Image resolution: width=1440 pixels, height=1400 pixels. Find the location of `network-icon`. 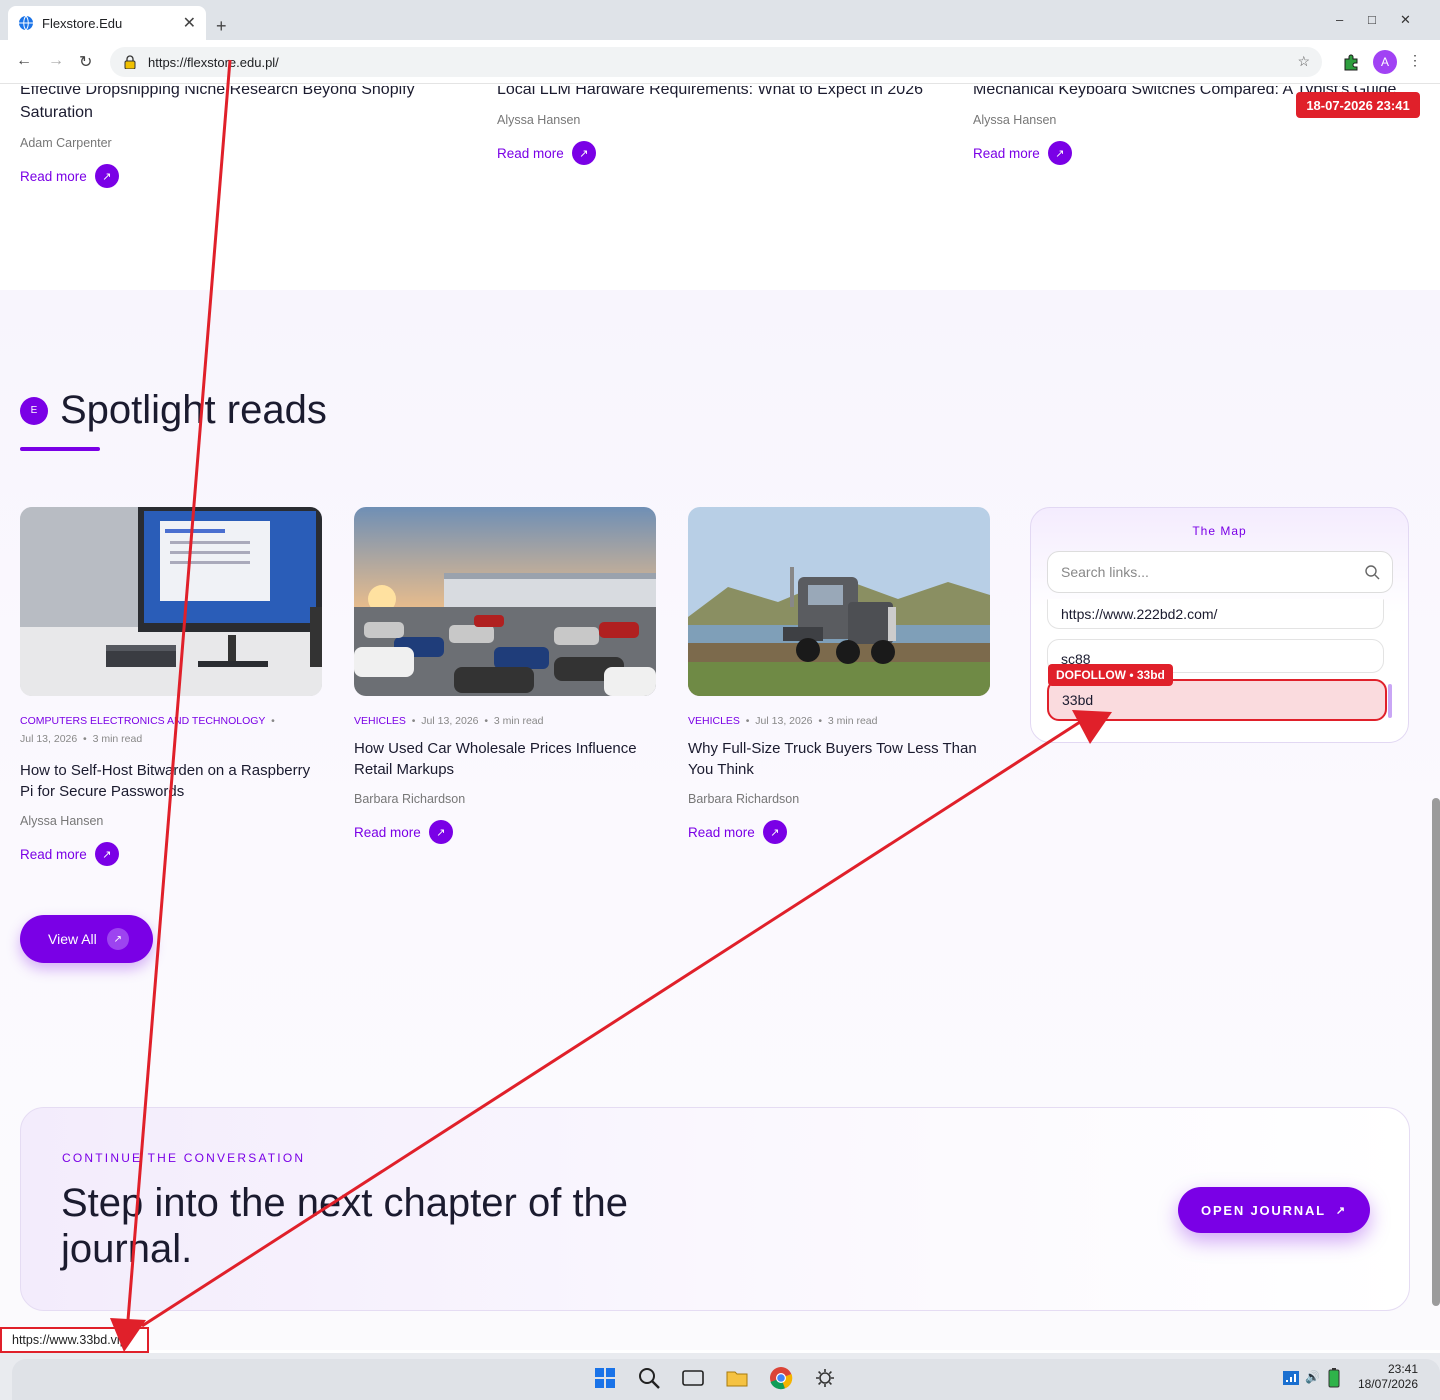

network-icon is located at coordinates (1291, 1378).